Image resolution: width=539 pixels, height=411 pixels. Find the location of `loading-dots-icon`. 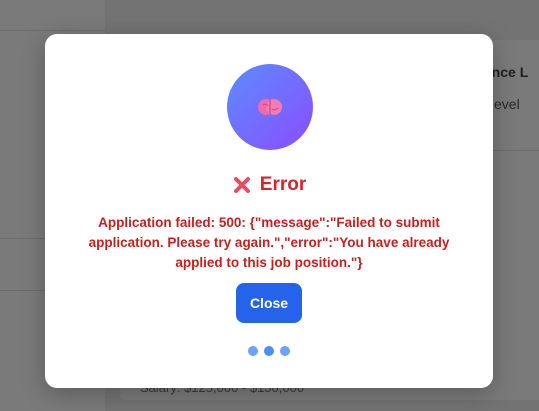

loading-dots-icon is located at coordinates (269, 351).